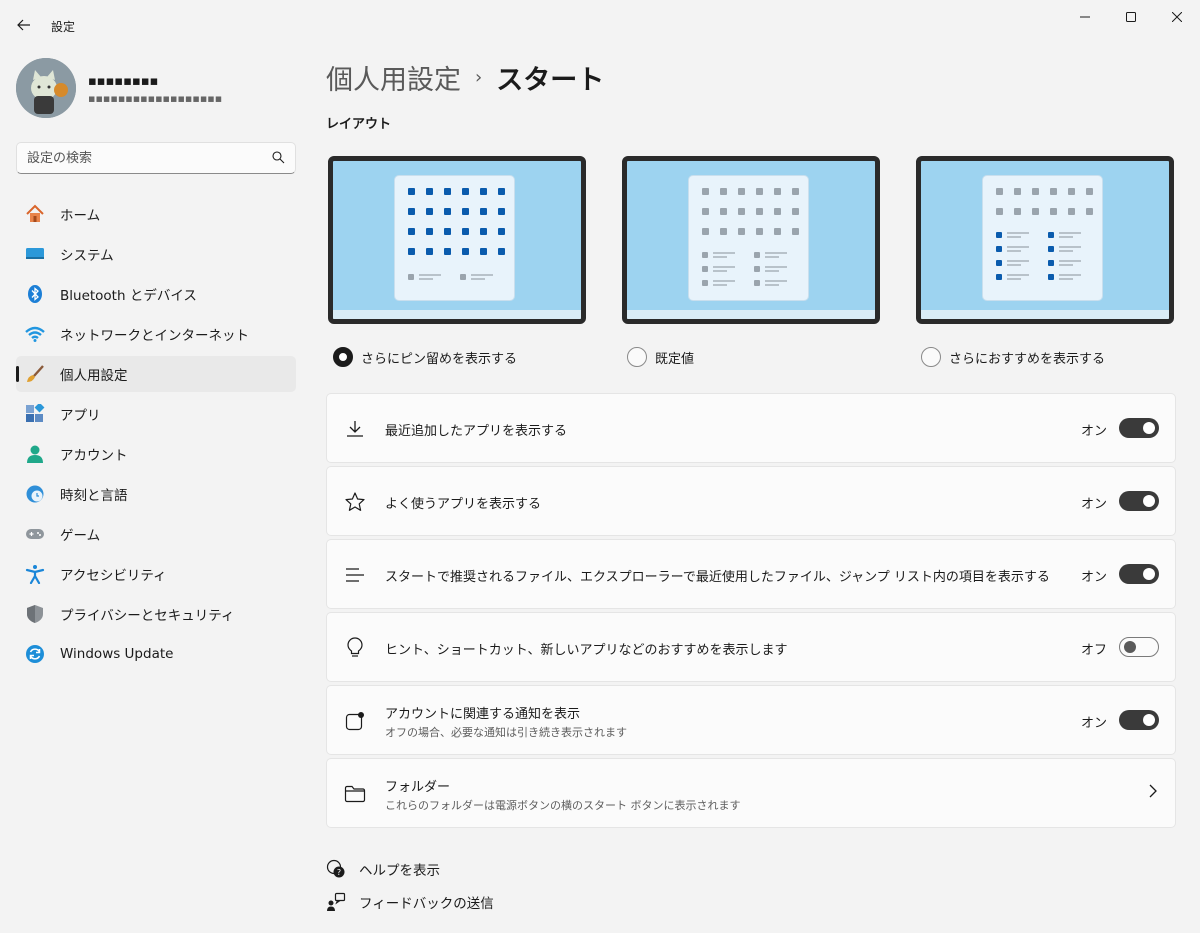 The width and height of the screenshot is (1200, 933). What do you see at coordinates (35, 454) in the screenshot?
I see `account-icon` at bounding box center [35, 454].